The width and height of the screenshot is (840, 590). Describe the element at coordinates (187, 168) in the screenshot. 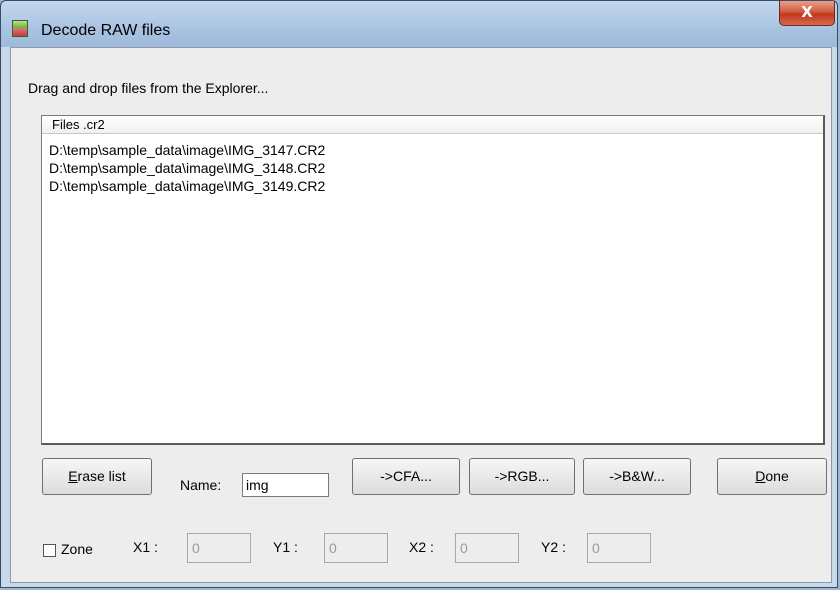

I see `list-item: D:\temp\sample_data\image\IMG_3148.CR2` at that location.